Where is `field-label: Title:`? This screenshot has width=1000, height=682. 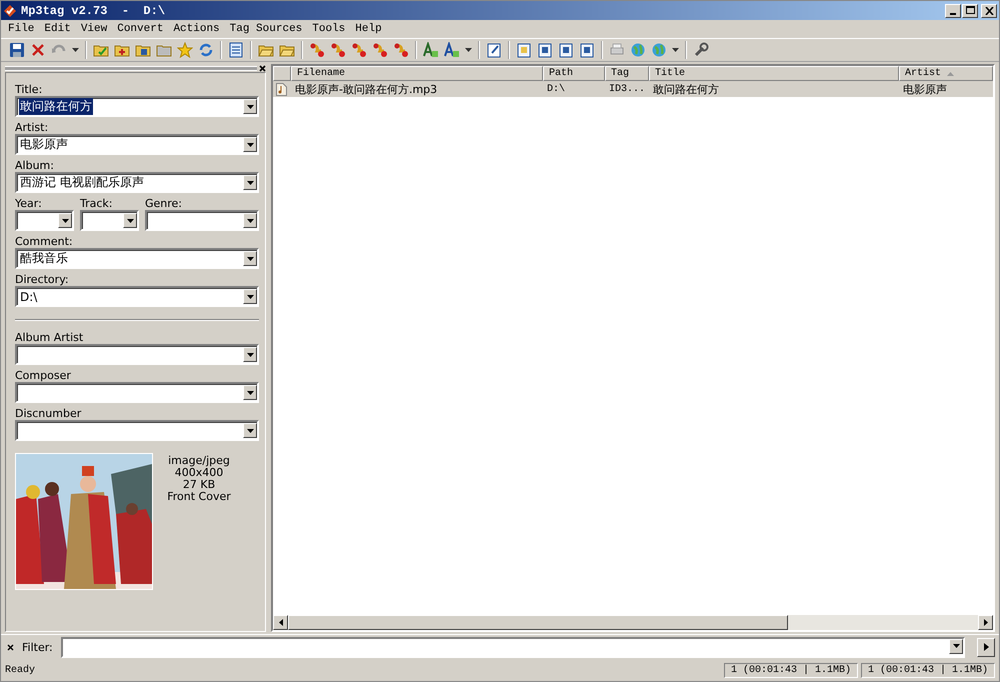
field-label: Title: is located at coordinates (29, 89).